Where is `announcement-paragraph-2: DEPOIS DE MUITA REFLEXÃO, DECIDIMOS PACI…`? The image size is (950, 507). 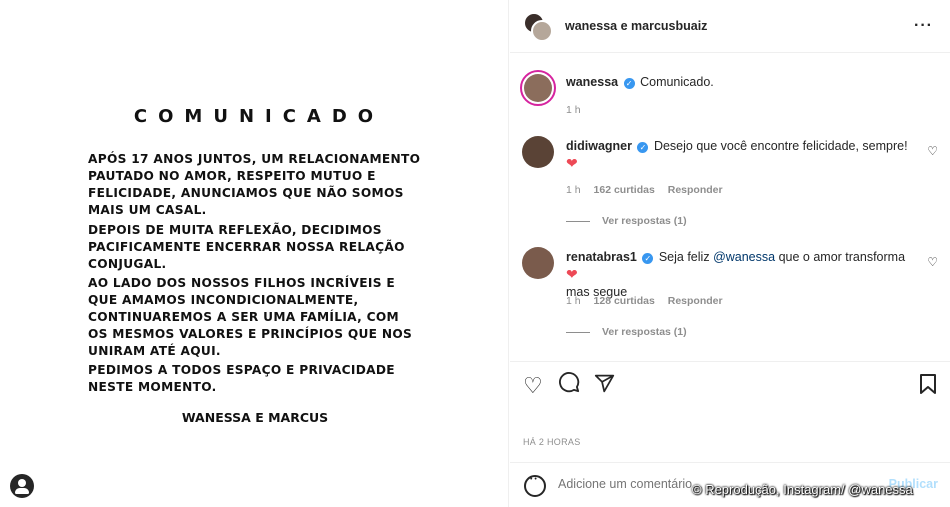
announcement-paragraph-2: DEPOIS DE MUITA REFLEXÃO, DECIDIMOS PACI… is located at coordinates (246, 247).